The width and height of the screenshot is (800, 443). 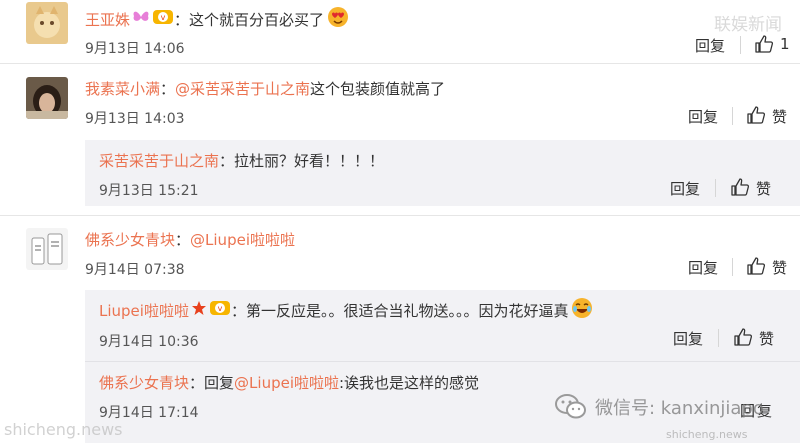 I want to click on comment-text: 这个包装颜值就高了, so click(x=378, y=89).